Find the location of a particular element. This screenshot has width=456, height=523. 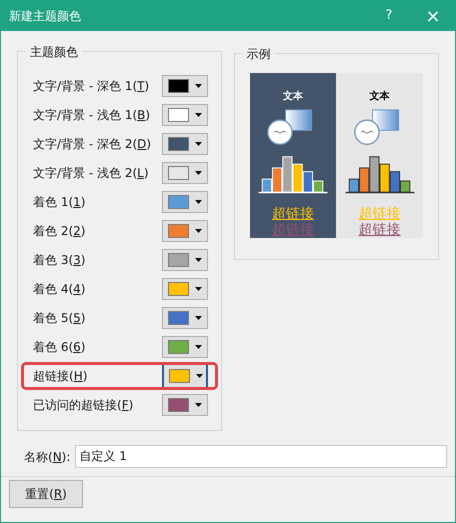

color-label: 超链接(H) is located at coordinates (60, 376).